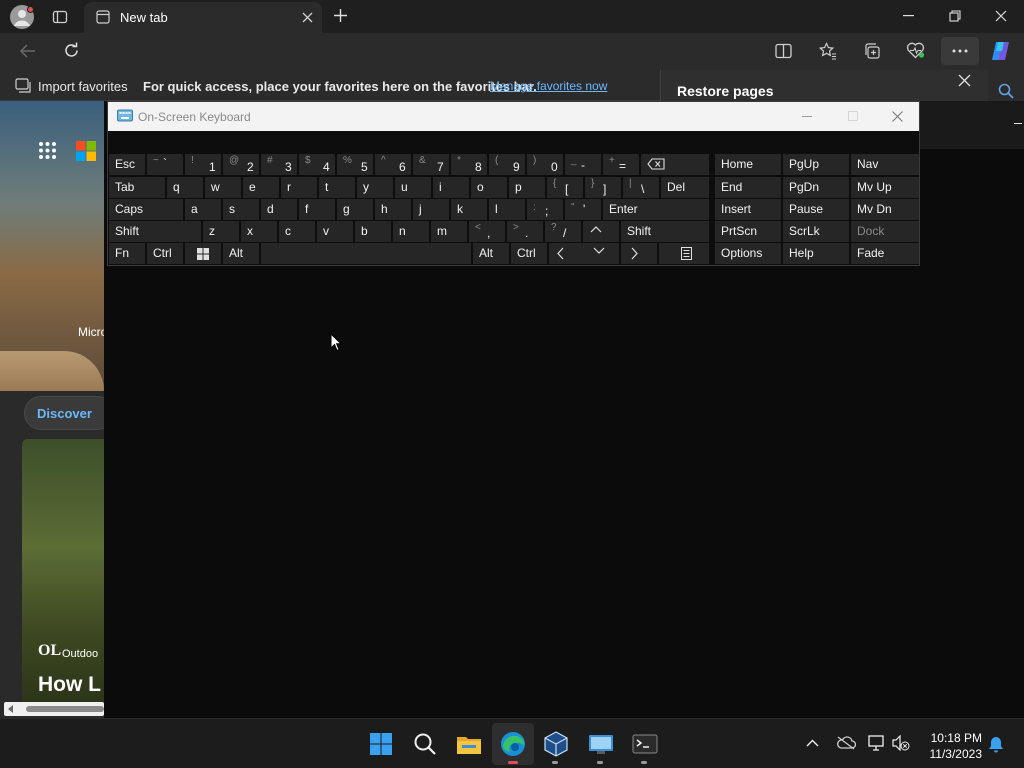 Image resolution: width=1024 pixels, height=768 pixels. I want to click on key-help: Help, so click(816, 253).